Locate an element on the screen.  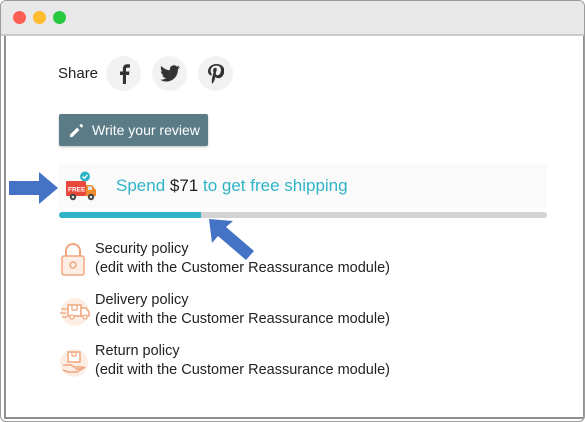
pinterest-share-button is located at coordinates (215, 73).